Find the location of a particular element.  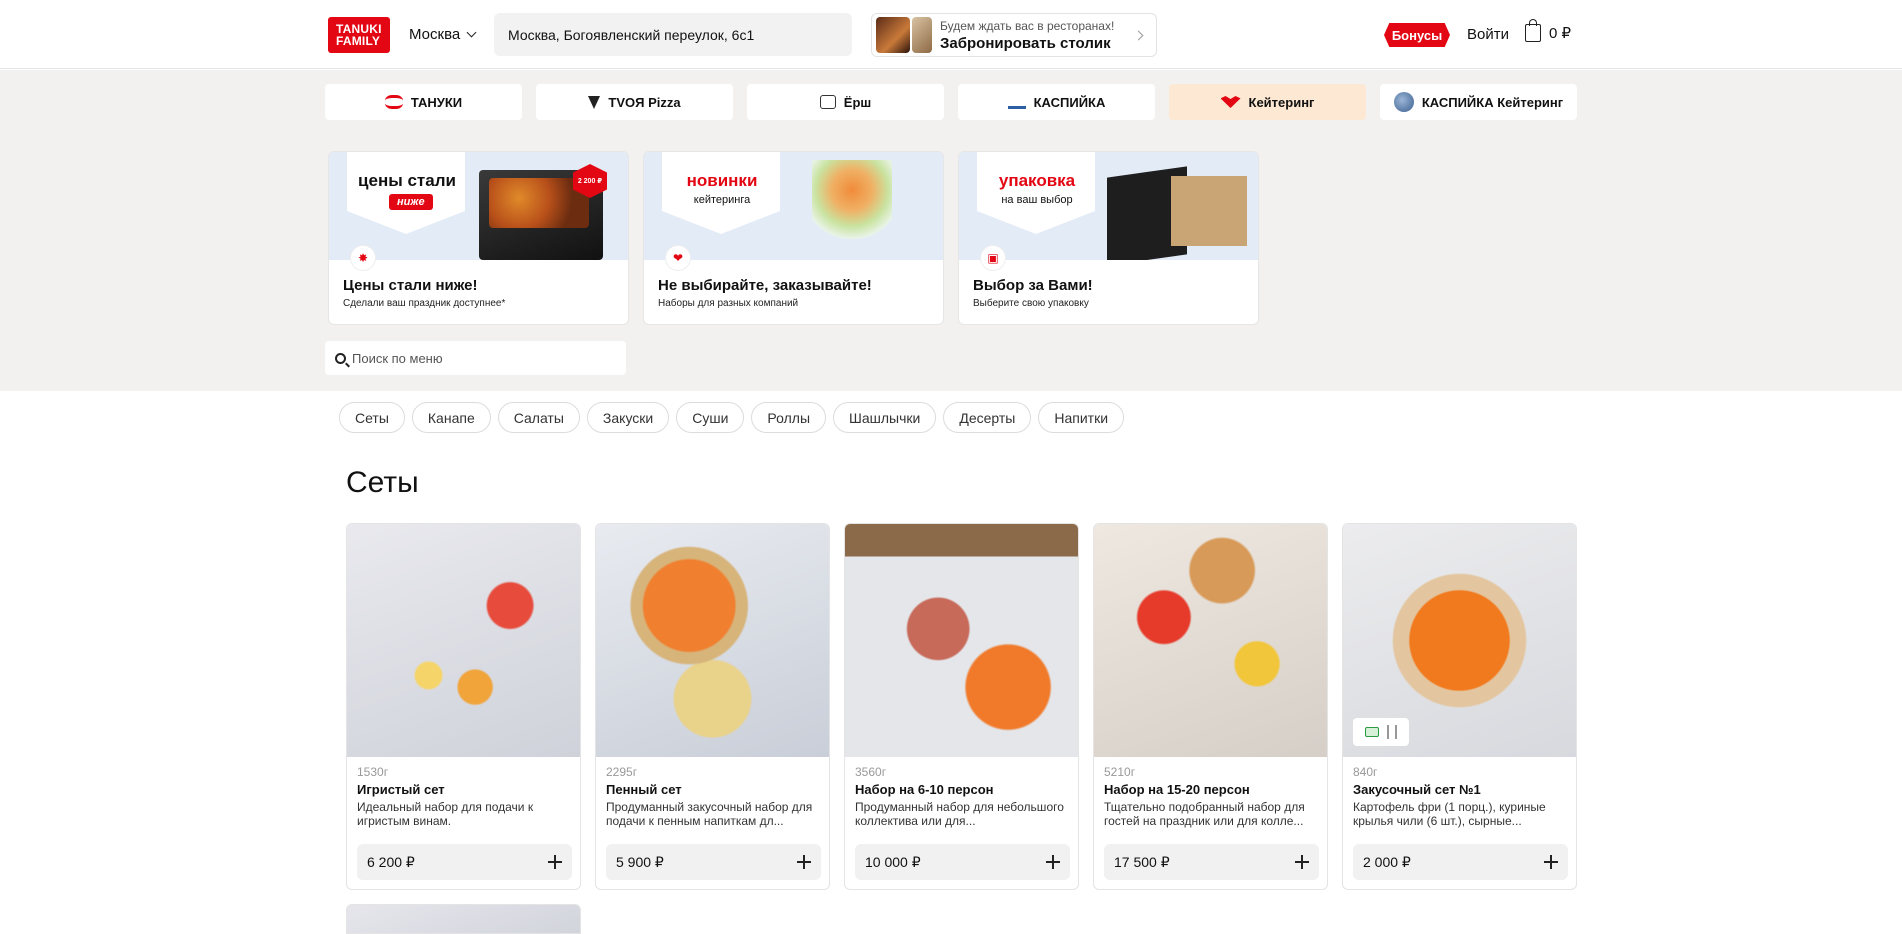

login-link: Войти is located at coordinates (1488, 34).